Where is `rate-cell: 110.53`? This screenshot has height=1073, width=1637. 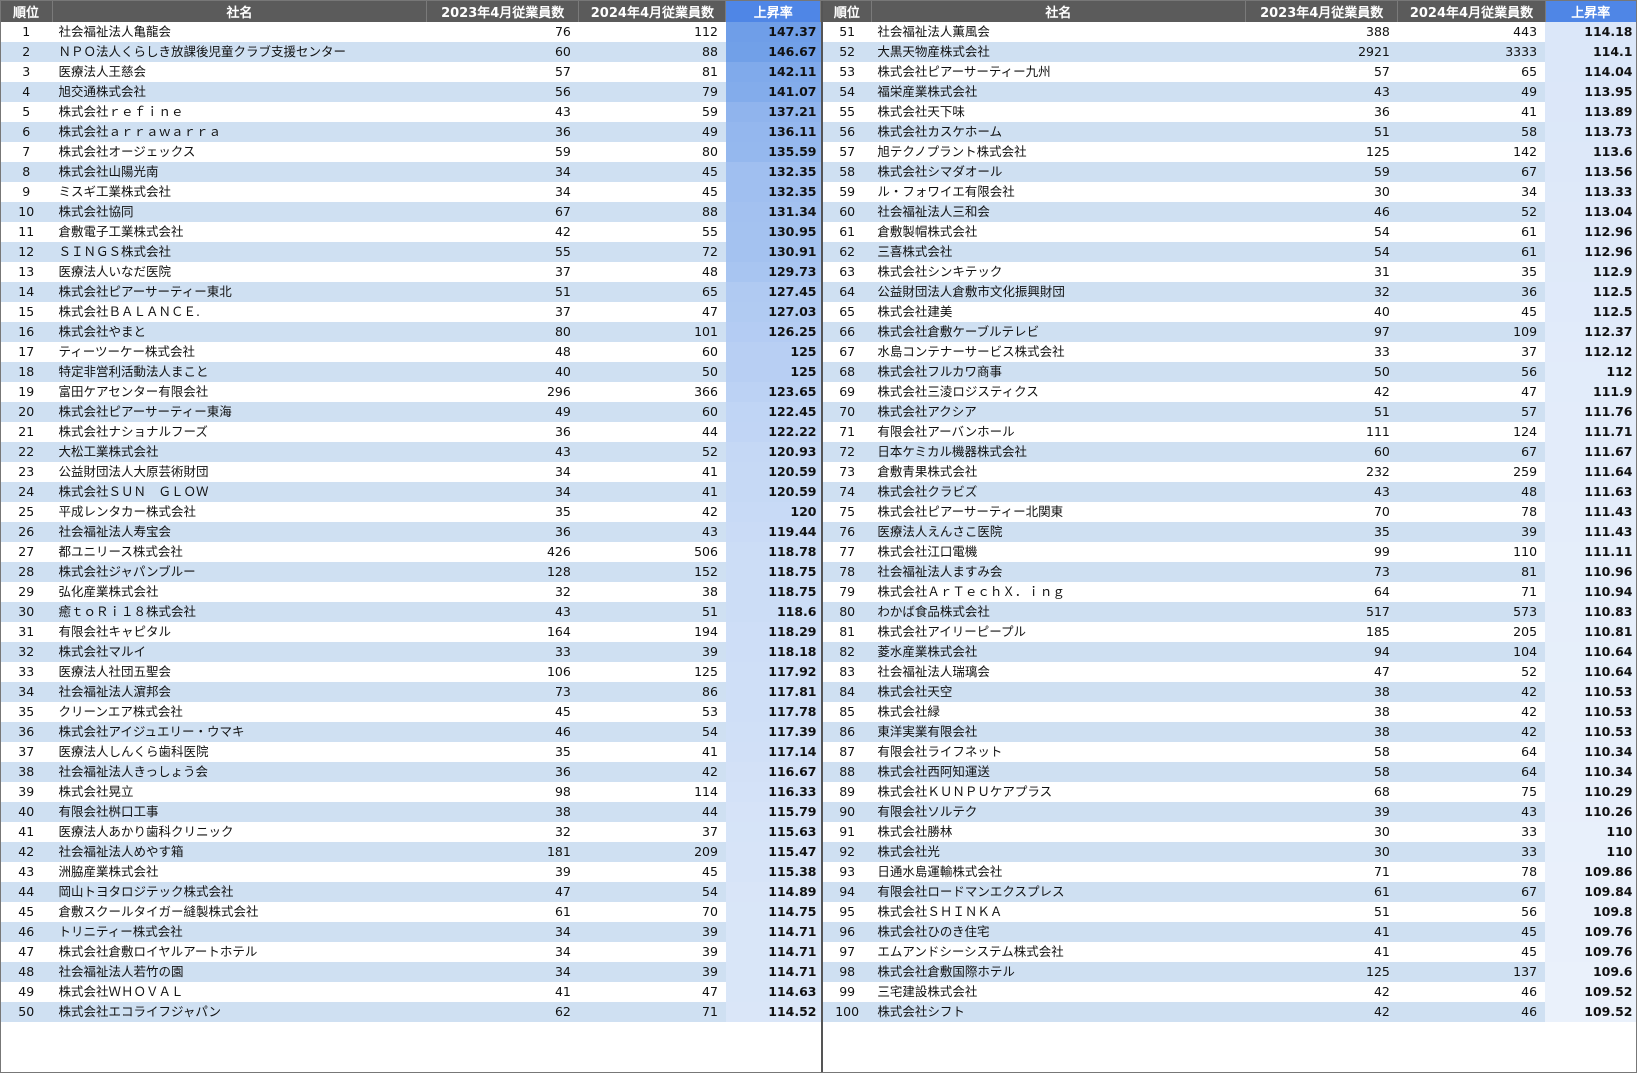 rate-cell: 110.53 is located at coordinates (1591, 732).